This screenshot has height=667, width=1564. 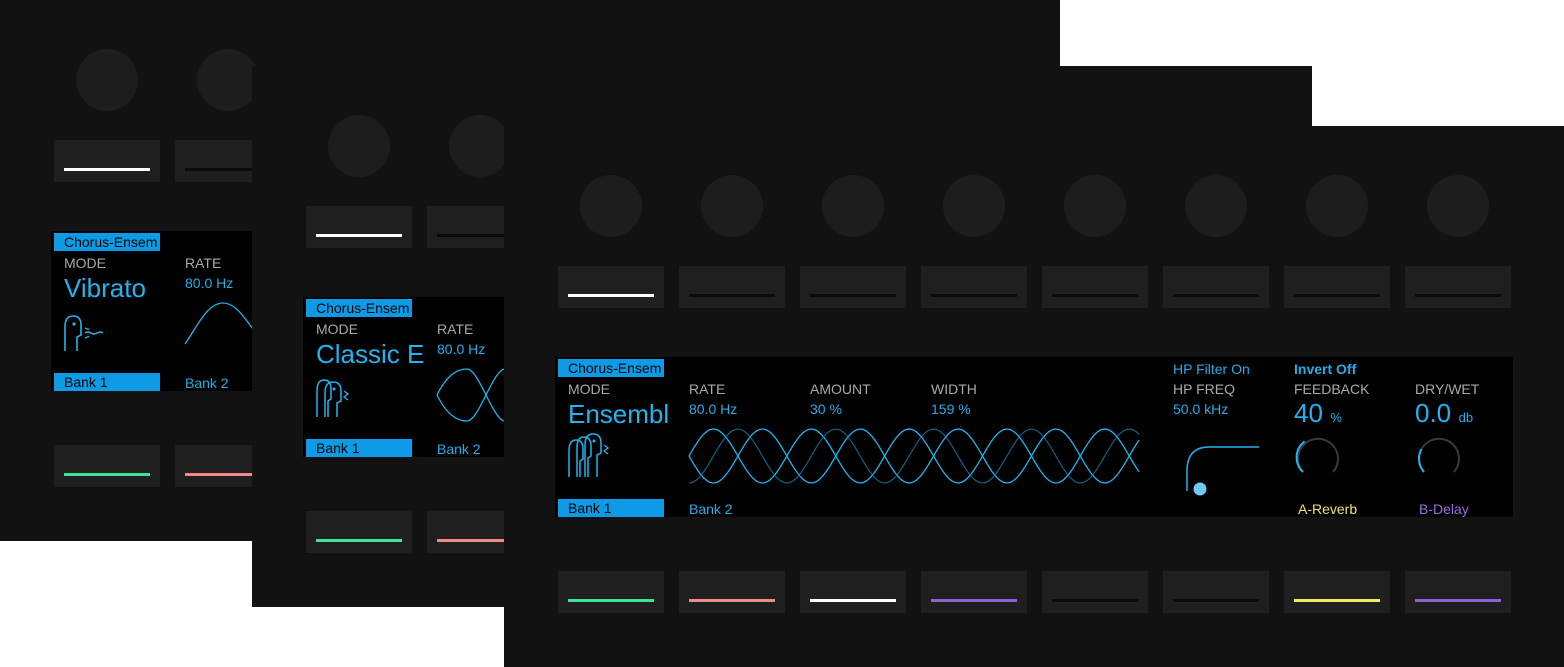 What do you see at coordinates (84, 333) in the screenshot?
I see `single-voice-icon` at bounding box center [84, 333].